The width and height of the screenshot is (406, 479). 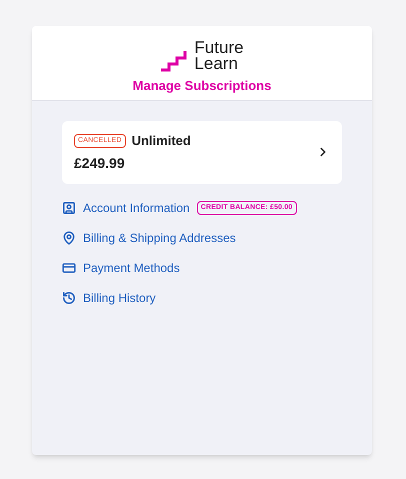 What do you see at coordinates (100, 163) in the screenshot?
I see `price: £249.99` at bounding box center [100, 163].